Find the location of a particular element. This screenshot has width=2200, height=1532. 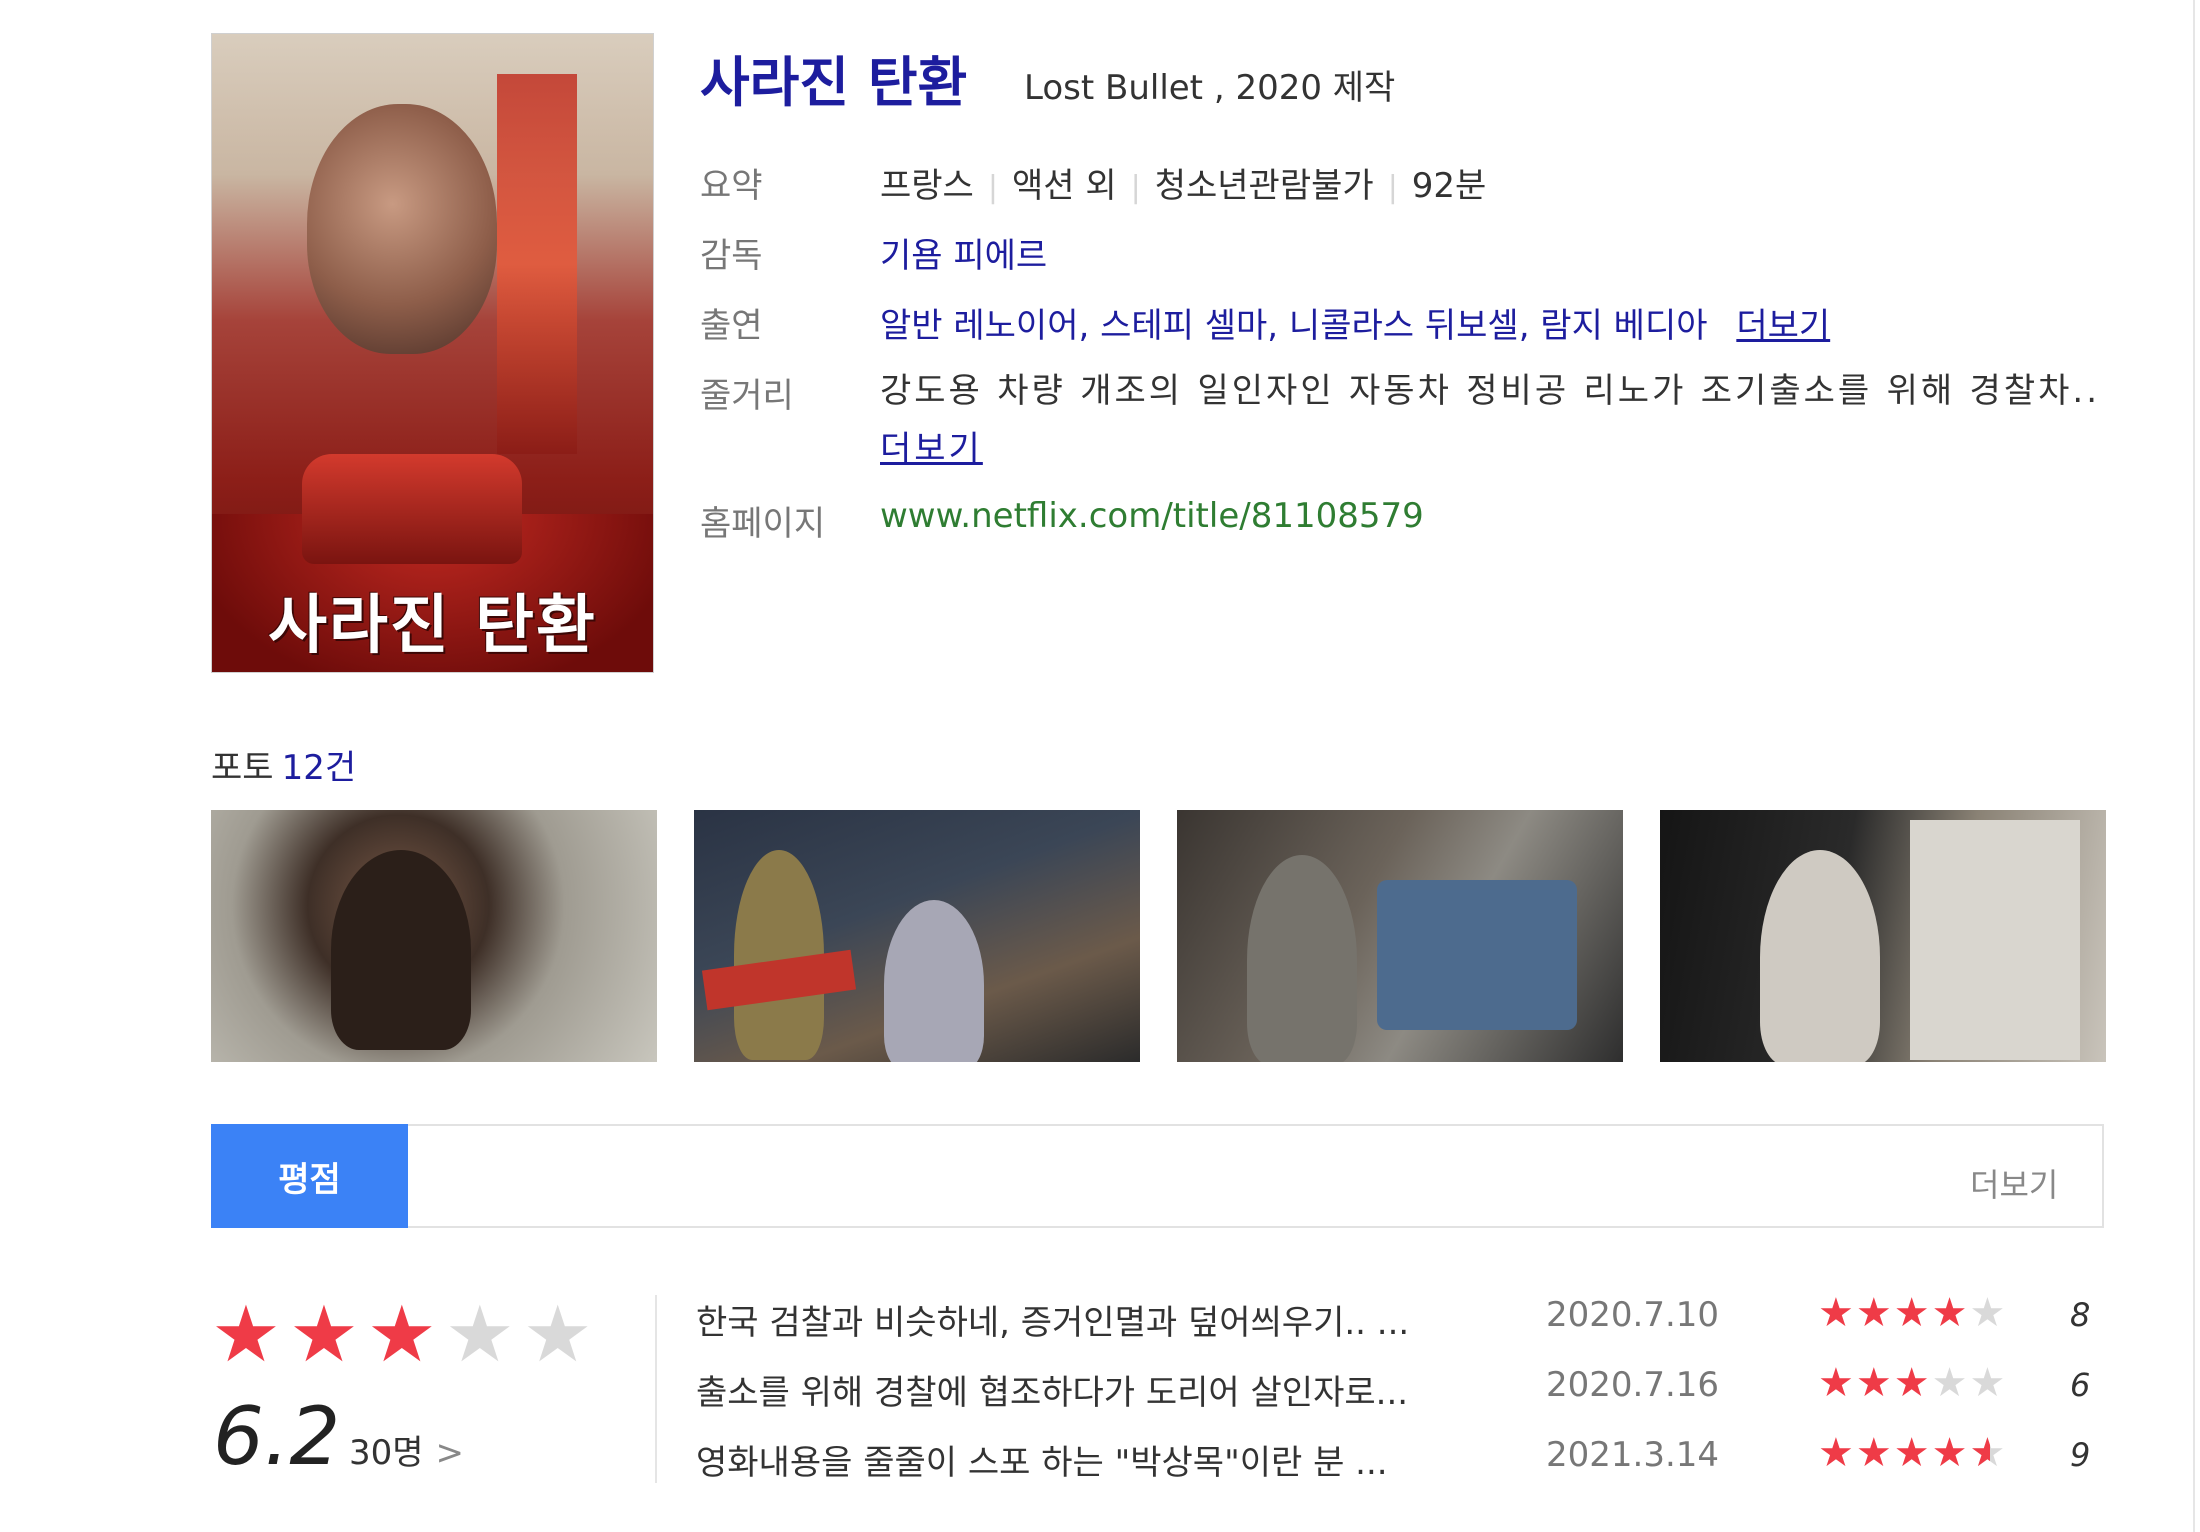

homepage-link: www.netflix.com/title/81108579 is located at coordinates (1152, 516).